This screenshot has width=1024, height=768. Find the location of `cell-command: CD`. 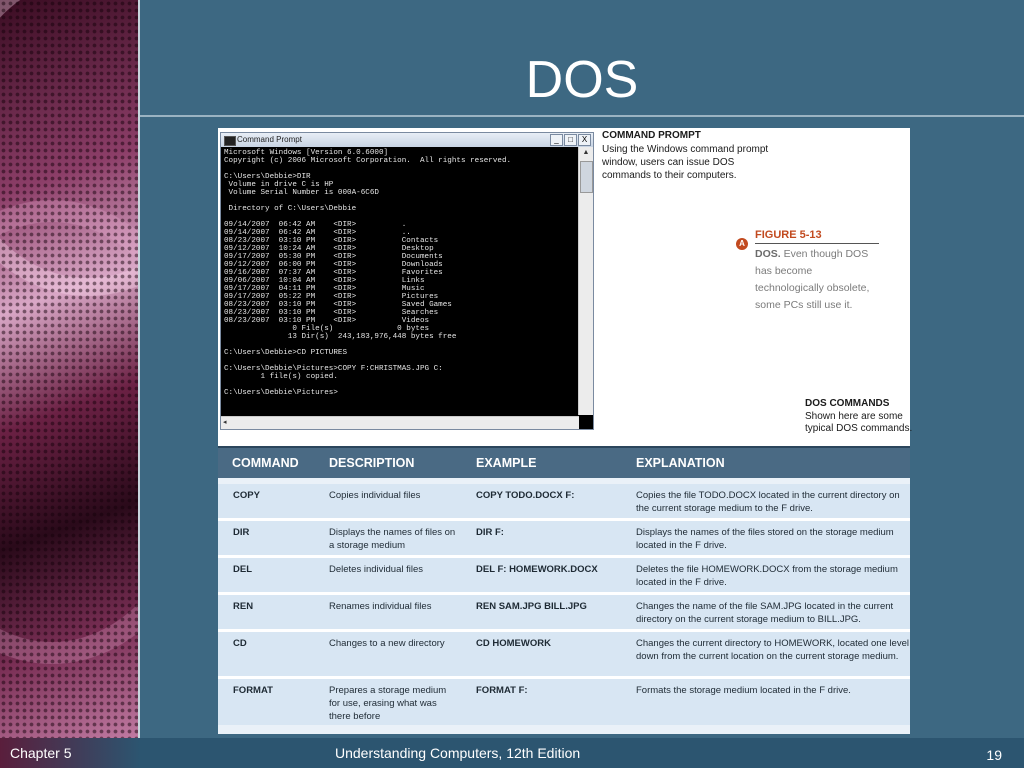

cell-command: CD is located at coordinates (240, 643).